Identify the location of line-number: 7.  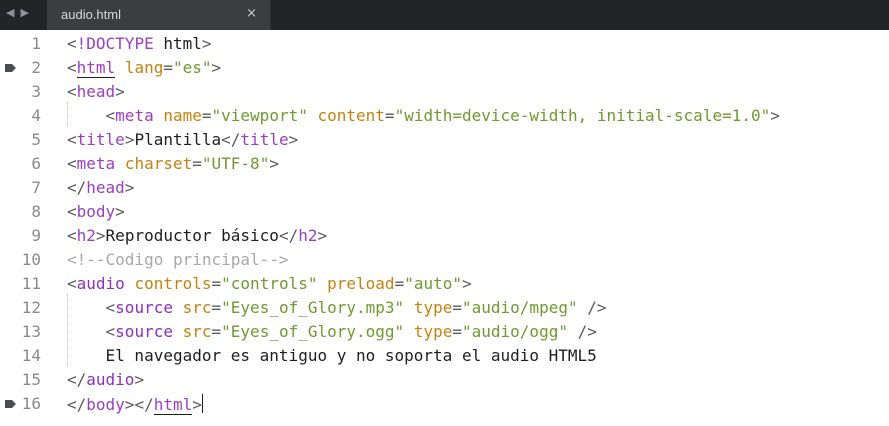
(36, 187).